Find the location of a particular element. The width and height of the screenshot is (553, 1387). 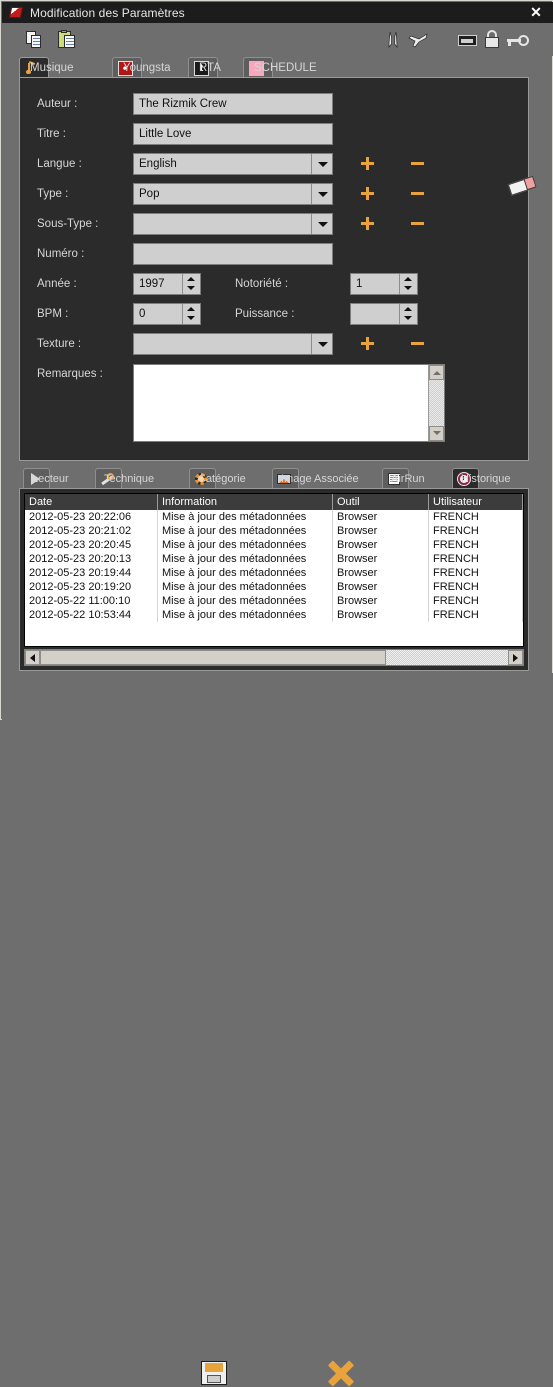

lock-icon is located at coordinates (492, 39).